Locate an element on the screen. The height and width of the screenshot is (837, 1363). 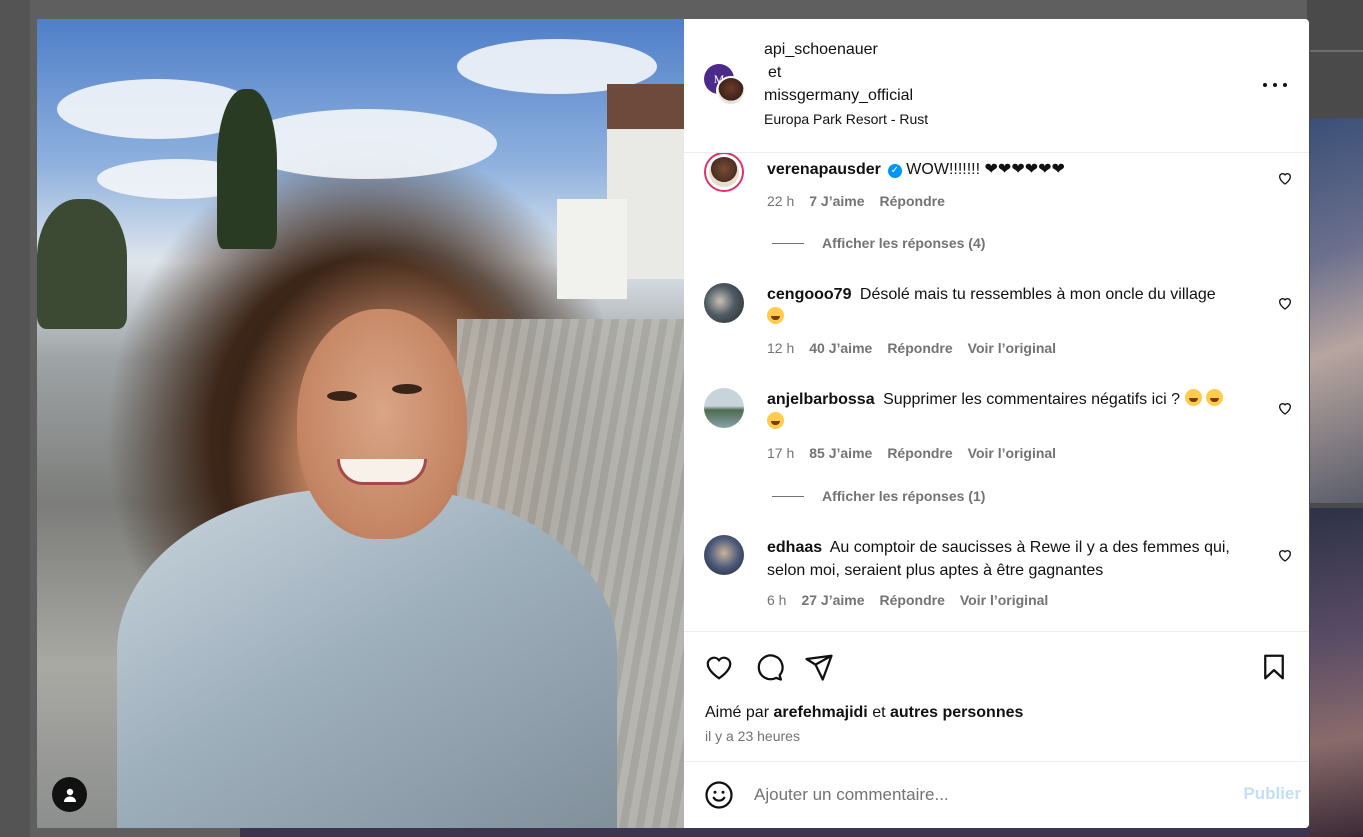
comment-meta: 12 h 40 J’aime Répondre Voir l’original is located at coordinates (911, 348).